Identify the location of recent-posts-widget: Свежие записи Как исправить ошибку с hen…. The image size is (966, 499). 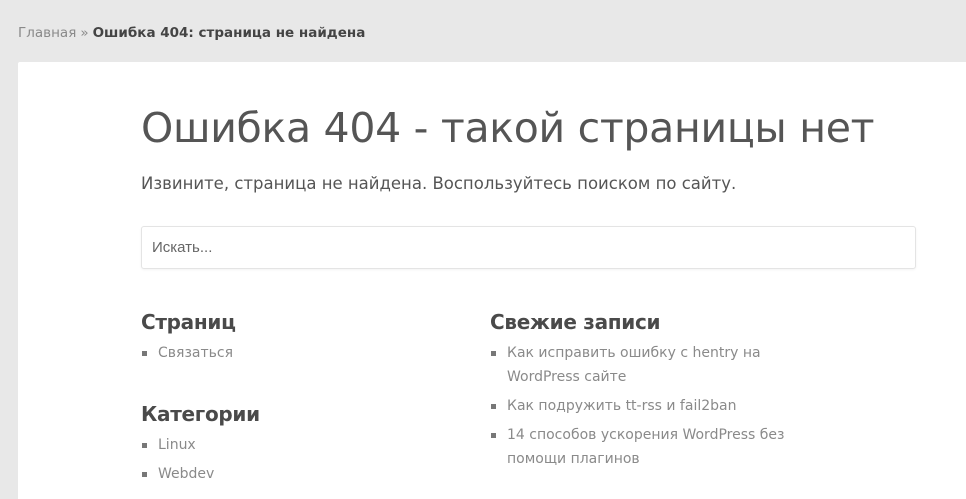
(640, 392).